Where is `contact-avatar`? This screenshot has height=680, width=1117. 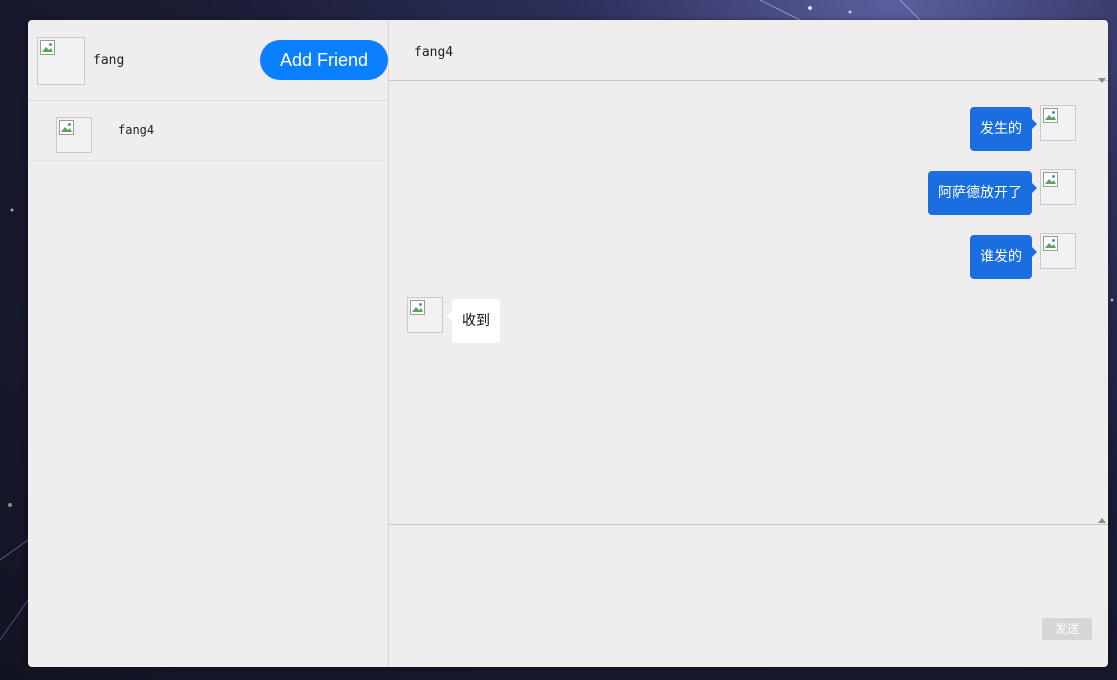
contact-avatar is located at coordinates (74, 135).